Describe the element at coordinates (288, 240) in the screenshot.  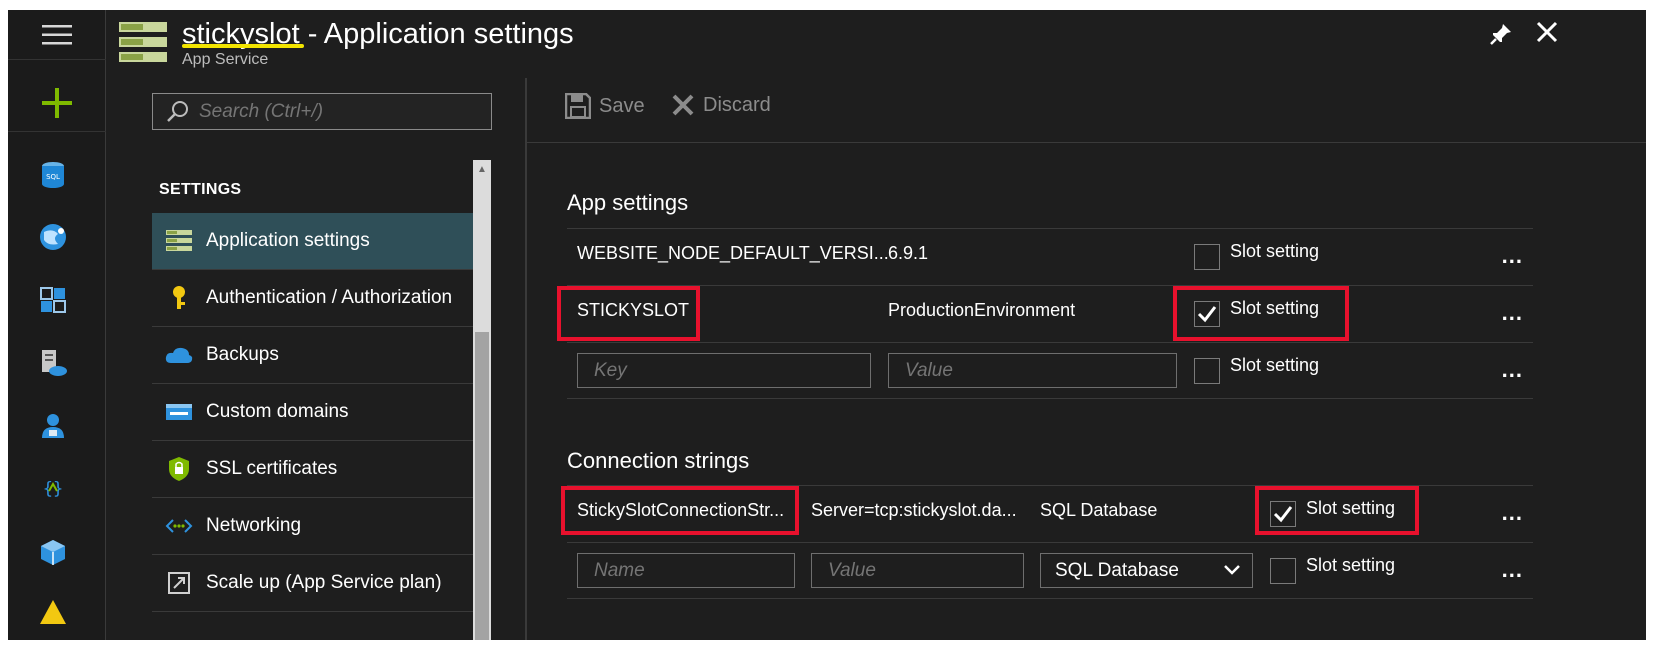
I see `menu-item-label: Application settings` at that location.